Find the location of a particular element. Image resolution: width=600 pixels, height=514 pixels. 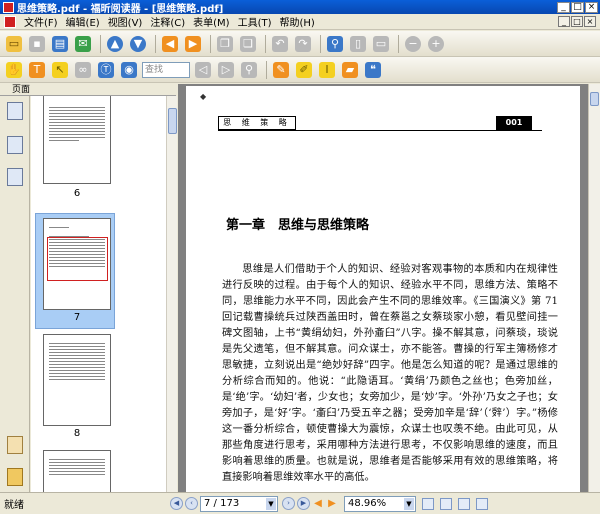

find-previous-button: ◁ is located at coordinates (203, 70).